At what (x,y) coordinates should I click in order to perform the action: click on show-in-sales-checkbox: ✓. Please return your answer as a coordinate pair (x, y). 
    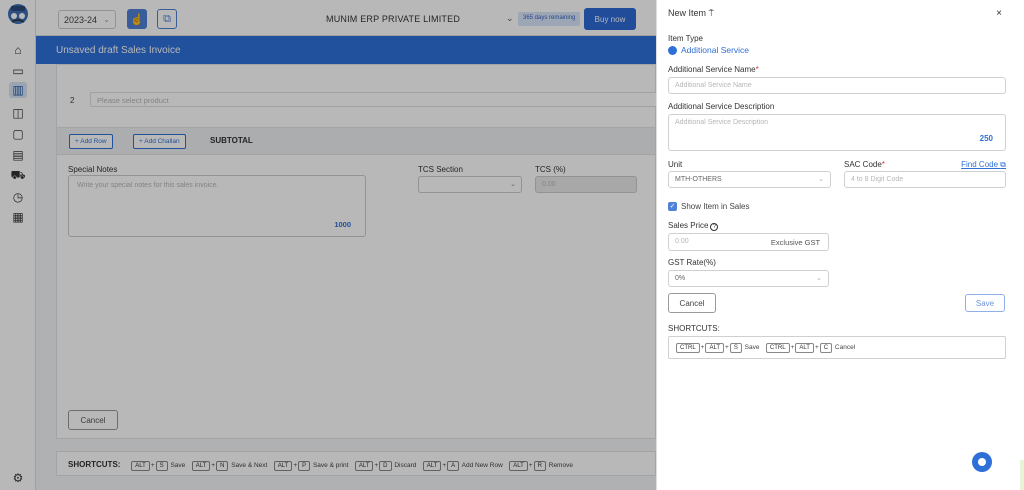
    Looking at the image, I should click on (672, 206).